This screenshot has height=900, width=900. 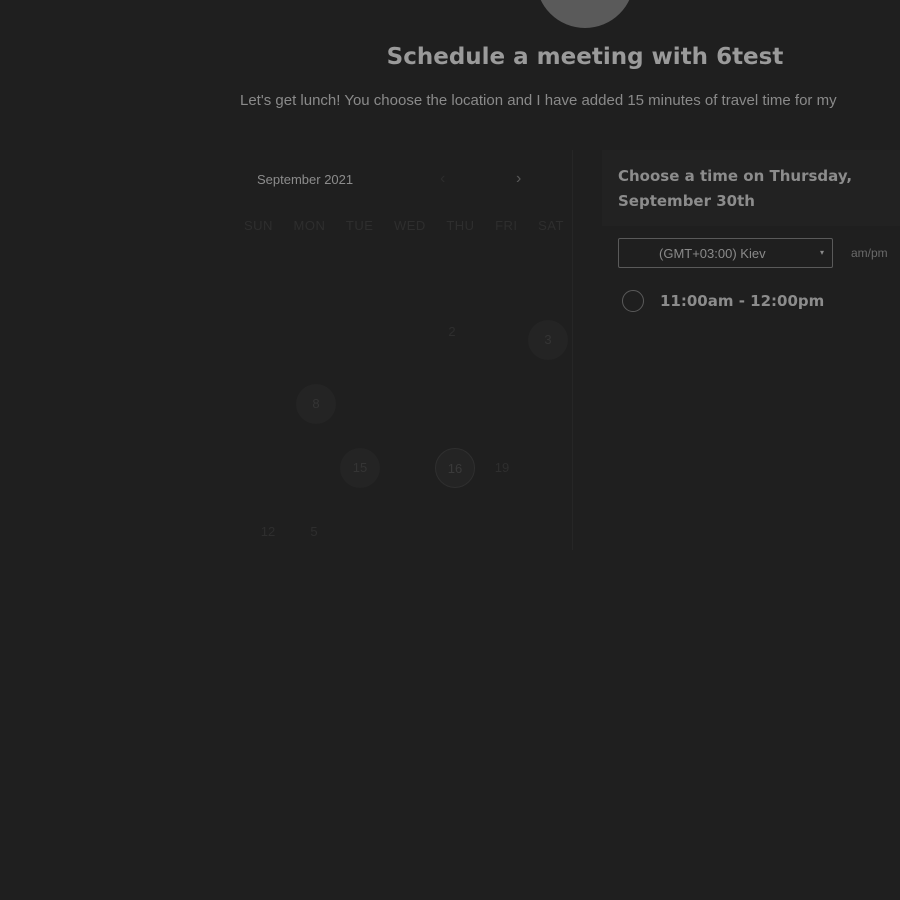 I want to click on radio-icon, so click(x=633, y=301).